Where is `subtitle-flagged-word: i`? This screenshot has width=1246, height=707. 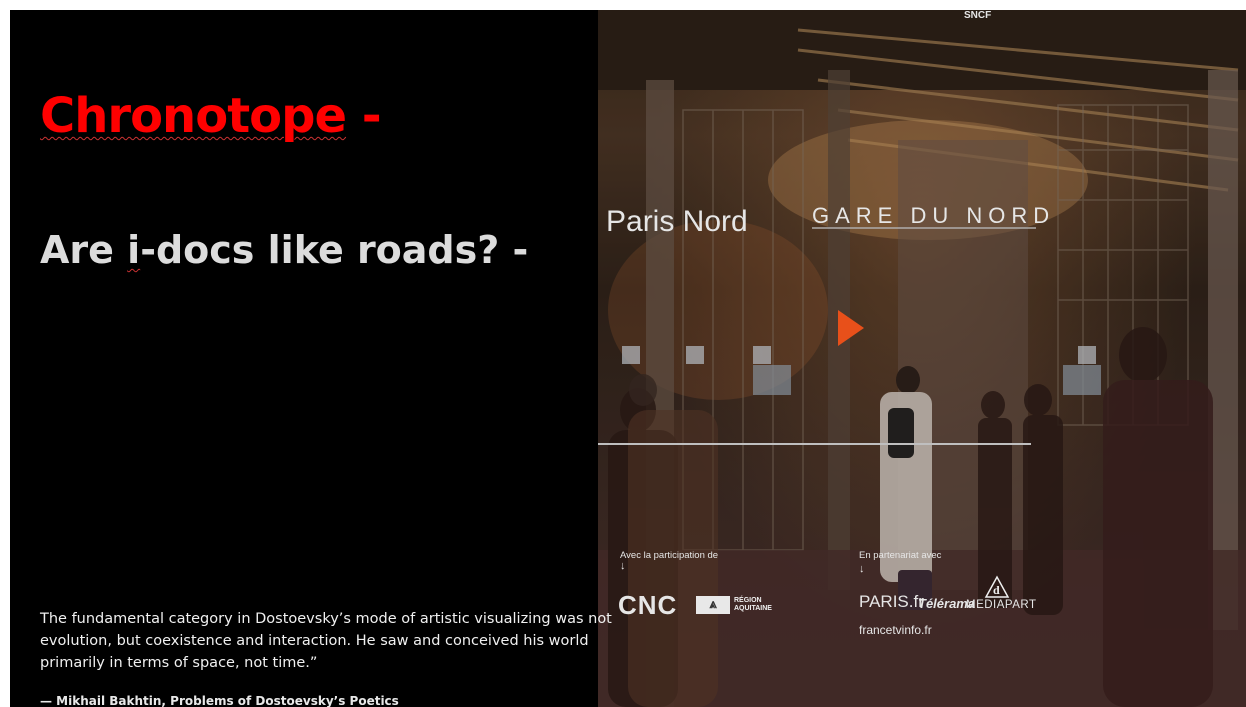 subtitle-flagged-word: i is located at coordinates (134, 250).